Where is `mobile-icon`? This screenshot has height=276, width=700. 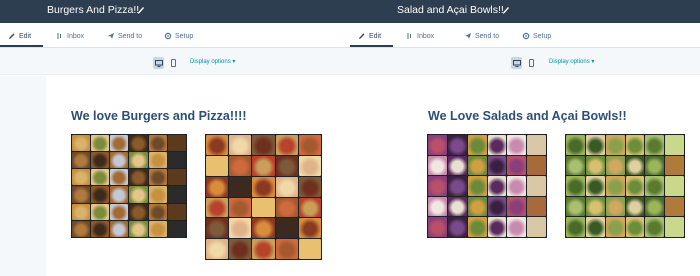 mobile-icon is located at coordinates (173, 63).